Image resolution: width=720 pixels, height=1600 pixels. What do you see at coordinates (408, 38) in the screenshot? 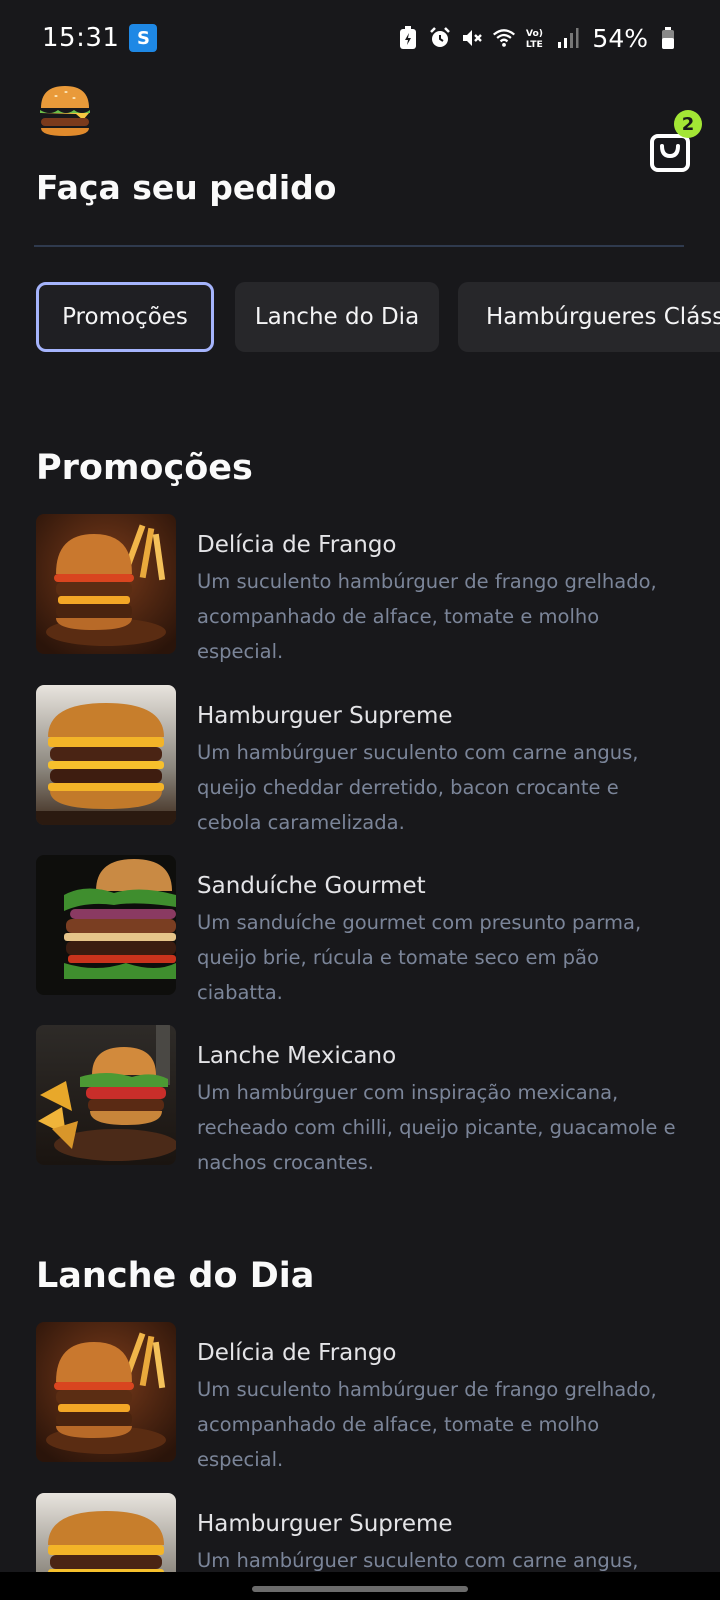
I see `battery-saver-icon` at bounding box center [408, 38].